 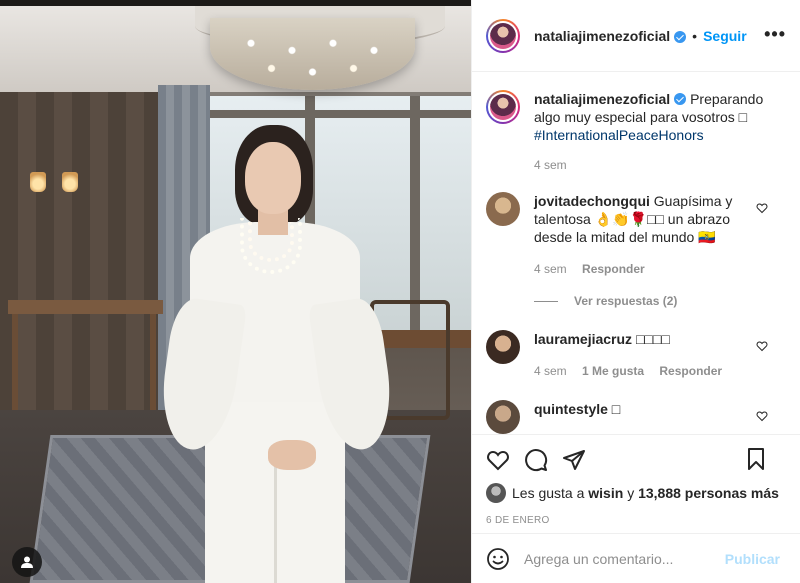 I want to click on comment-likes: 1 Me gusta, so click(x=613, y=371).